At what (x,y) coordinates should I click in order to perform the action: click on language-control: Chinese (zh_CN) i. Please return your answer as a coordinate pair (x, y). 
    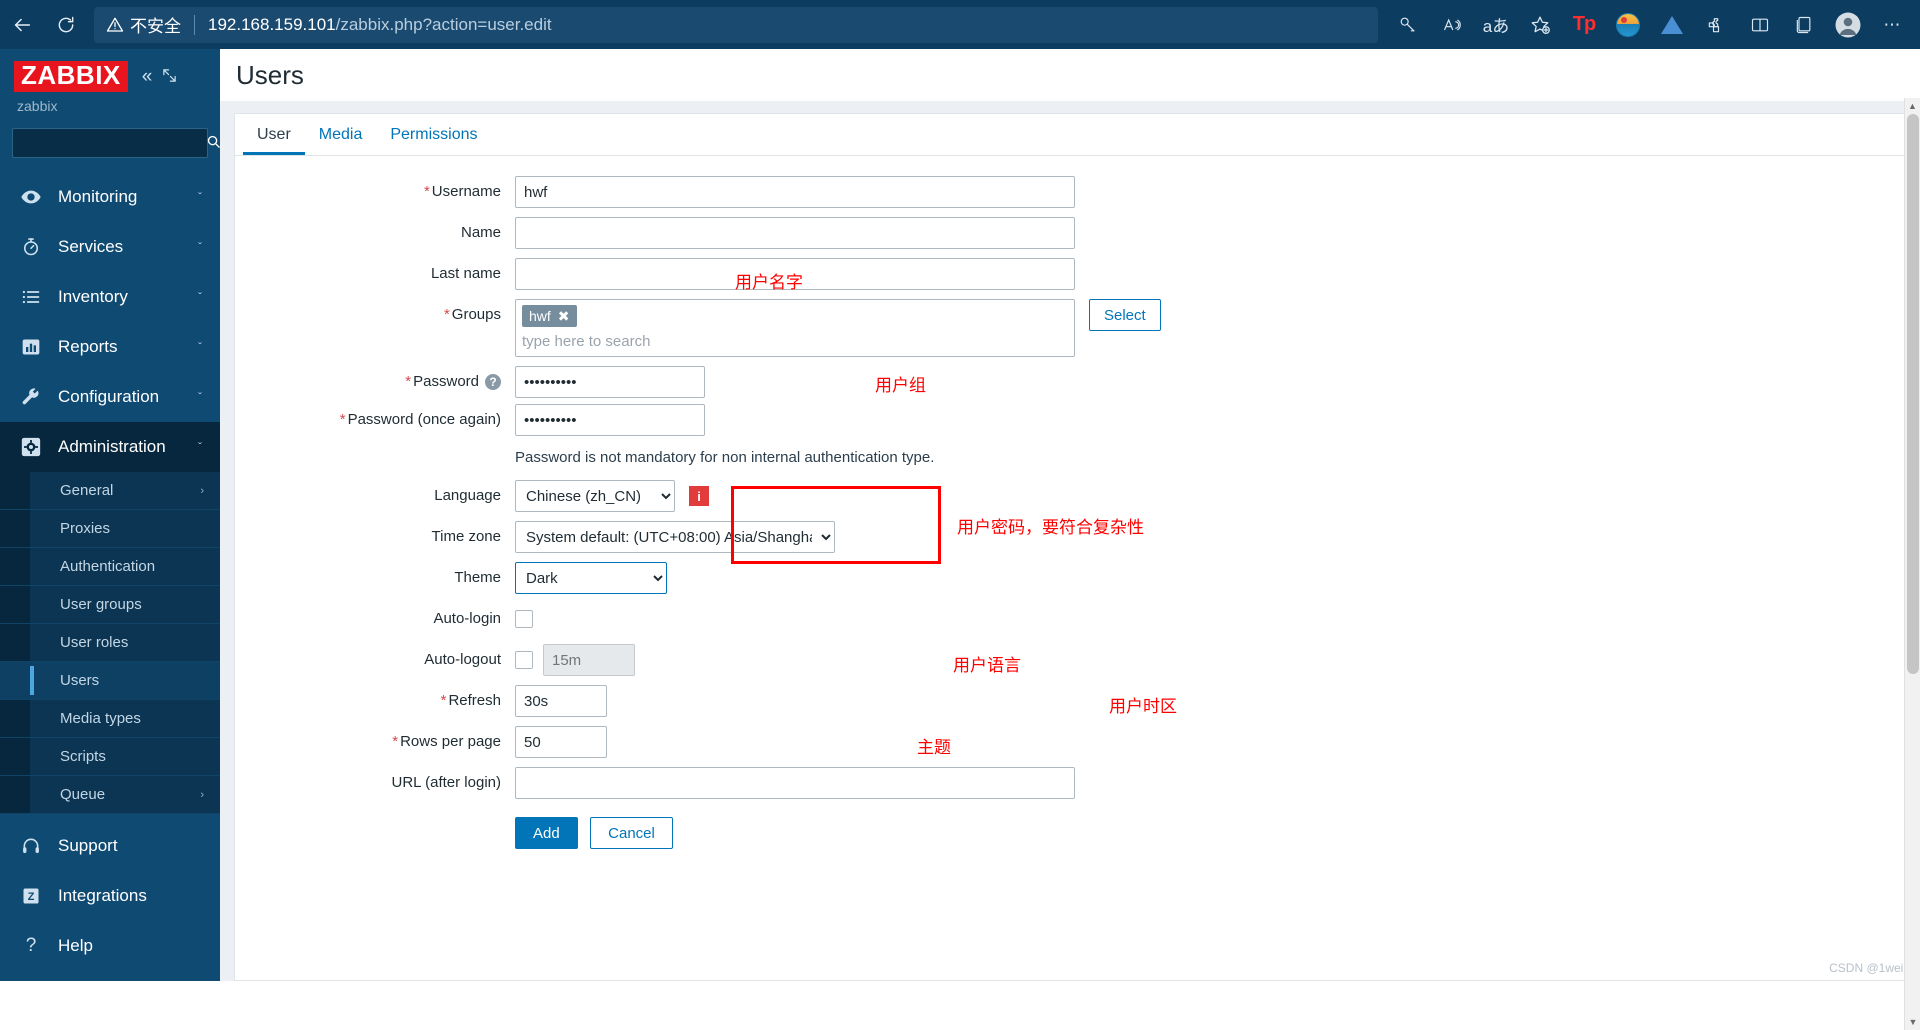
    Looking at the image, I should click on (1210, 496).